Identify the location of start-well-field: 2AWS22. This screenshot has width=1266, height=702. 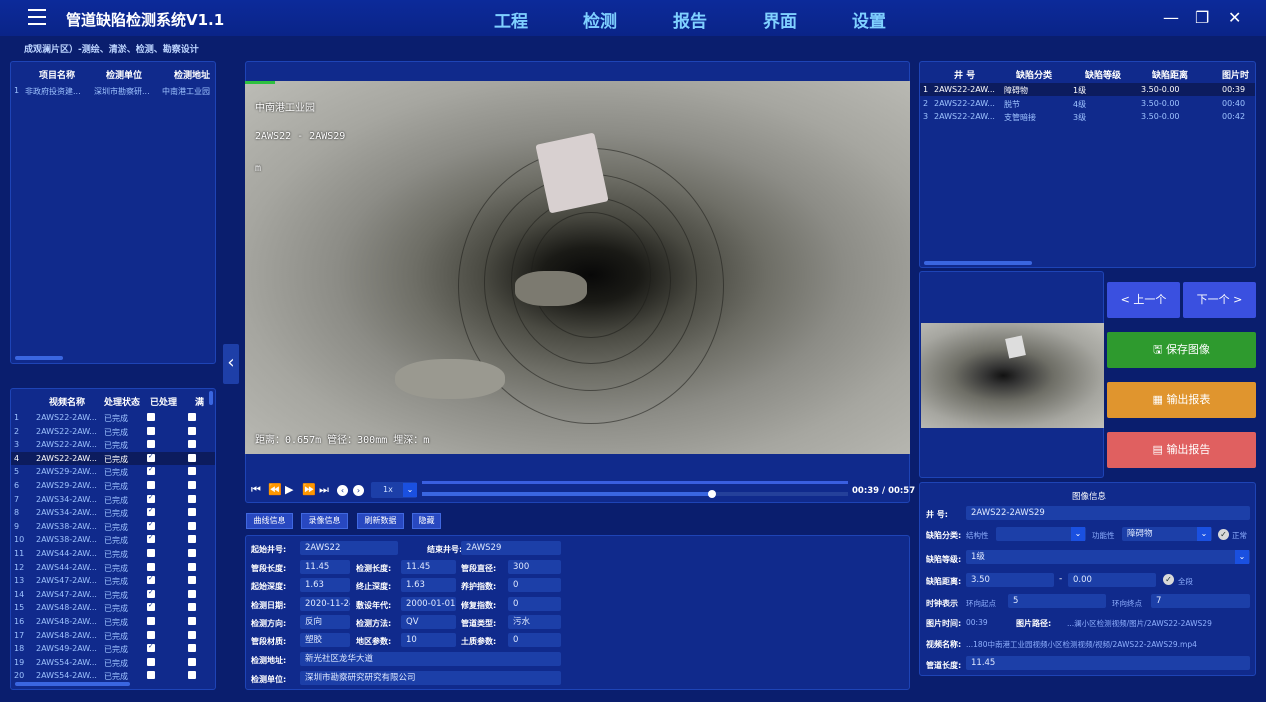
(349, 548).